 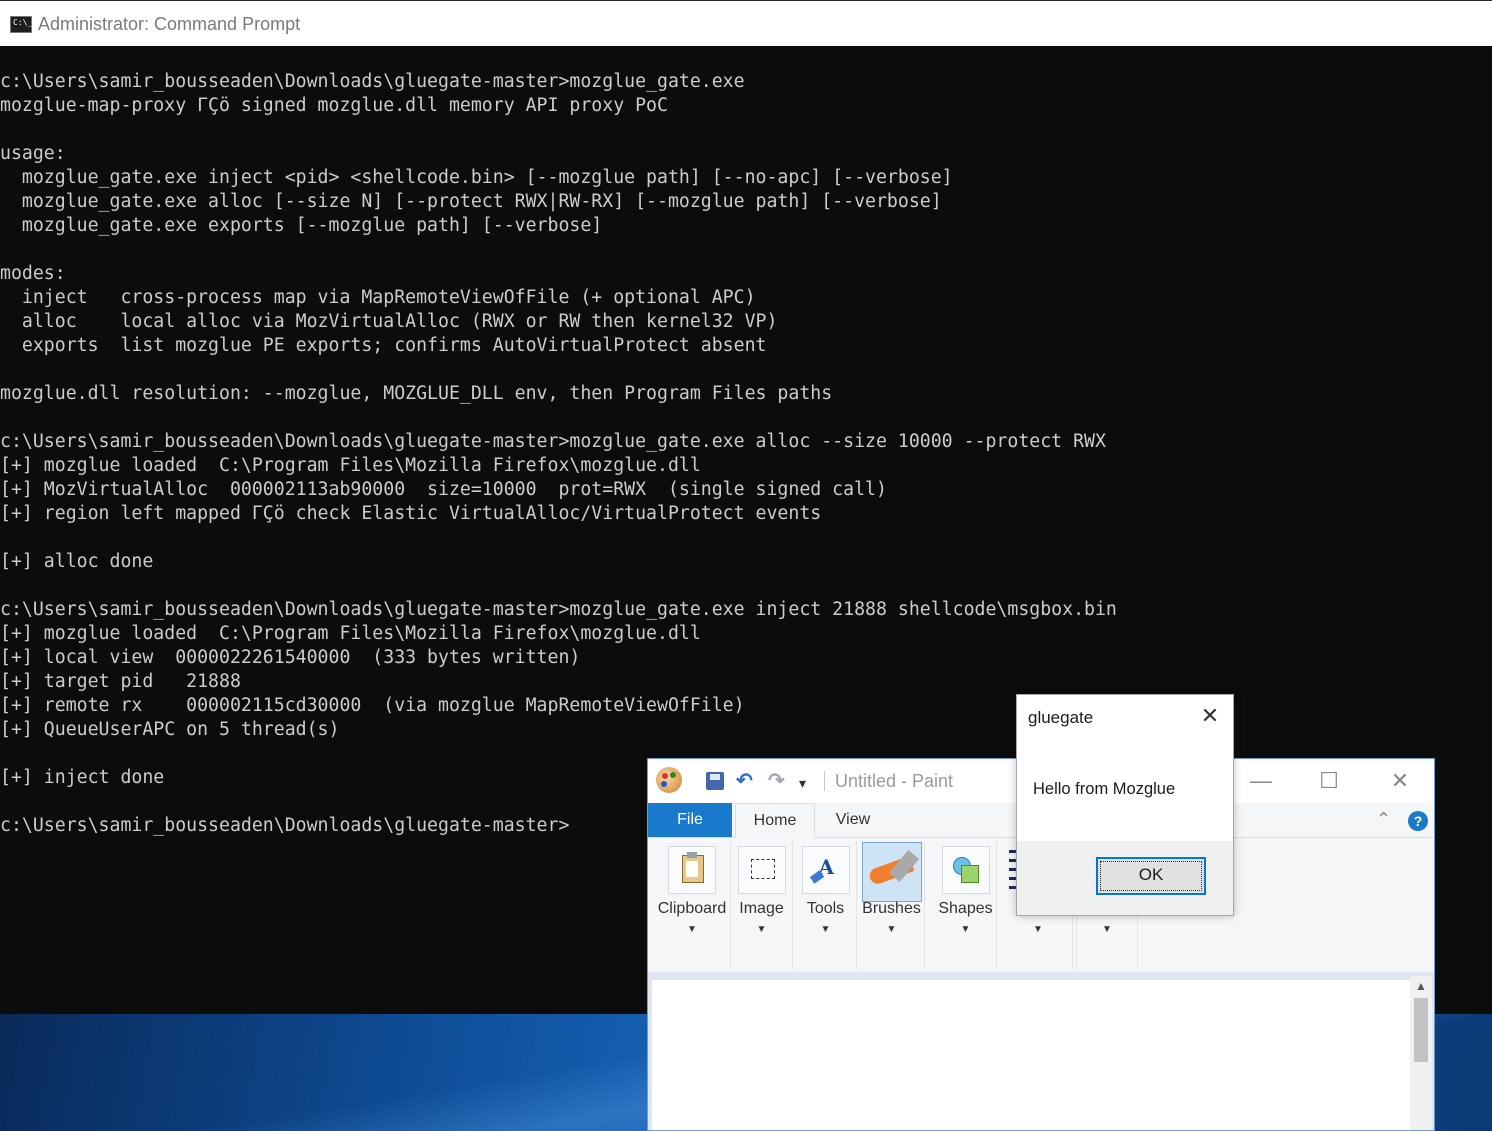 What do you see at coordinates (33, 273) in the screenshot?
I see `terminal-line: modes:` at bounding box center [33, 273].